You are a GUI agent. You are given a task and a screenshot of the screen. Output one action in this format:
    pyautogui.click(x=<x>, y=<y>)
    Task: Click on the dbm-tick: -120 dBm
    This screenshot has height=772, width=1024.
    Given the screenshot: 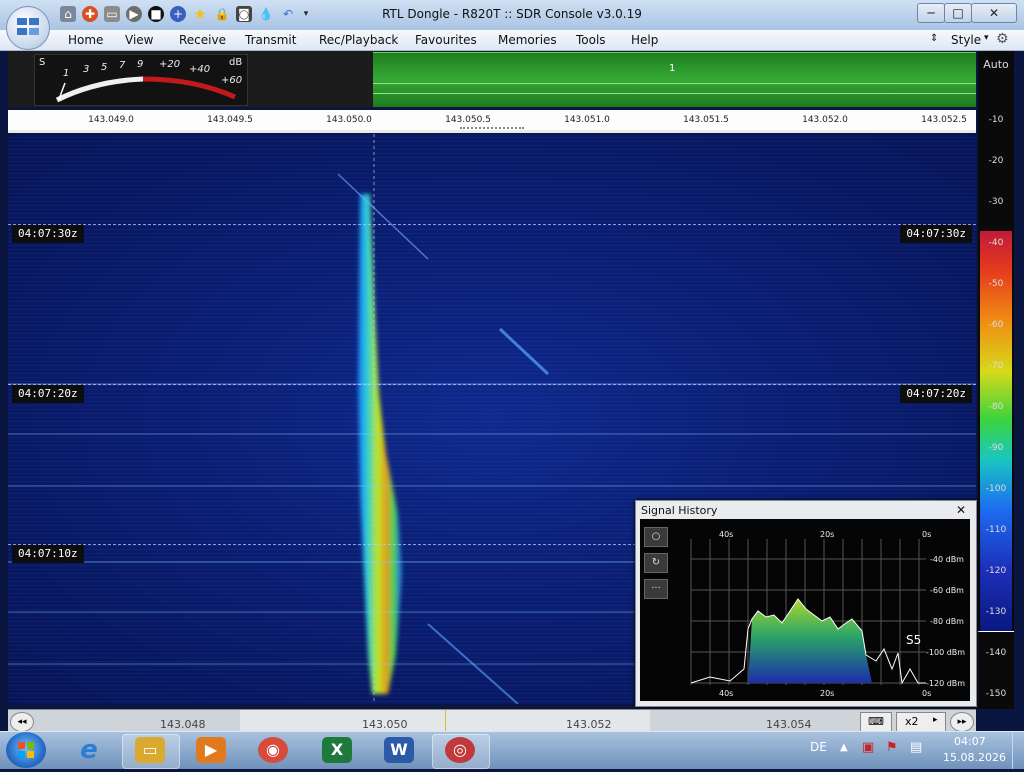 What is the action you would take?
    pyautogui.click(x=946, y=683)
    